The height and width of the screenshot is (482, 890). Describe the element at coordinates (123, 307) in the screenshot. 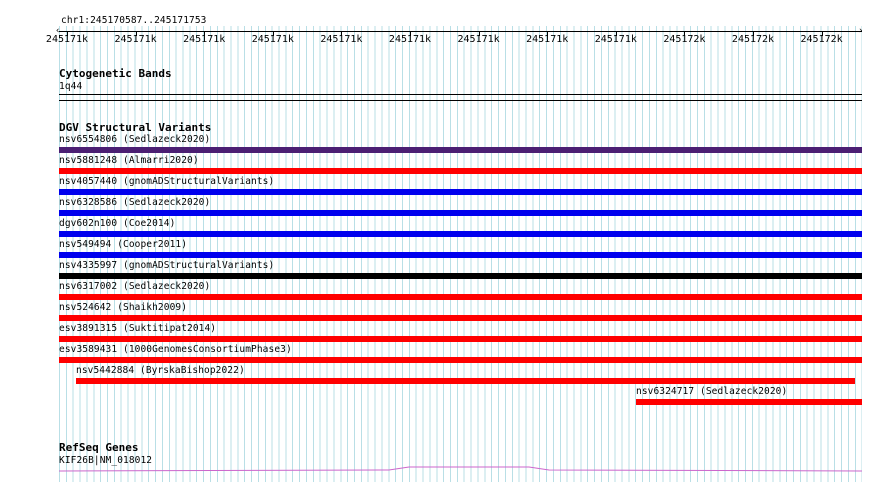

I see `dgv-feature-label: nsv524642 (Shaikh2009)` at that location.